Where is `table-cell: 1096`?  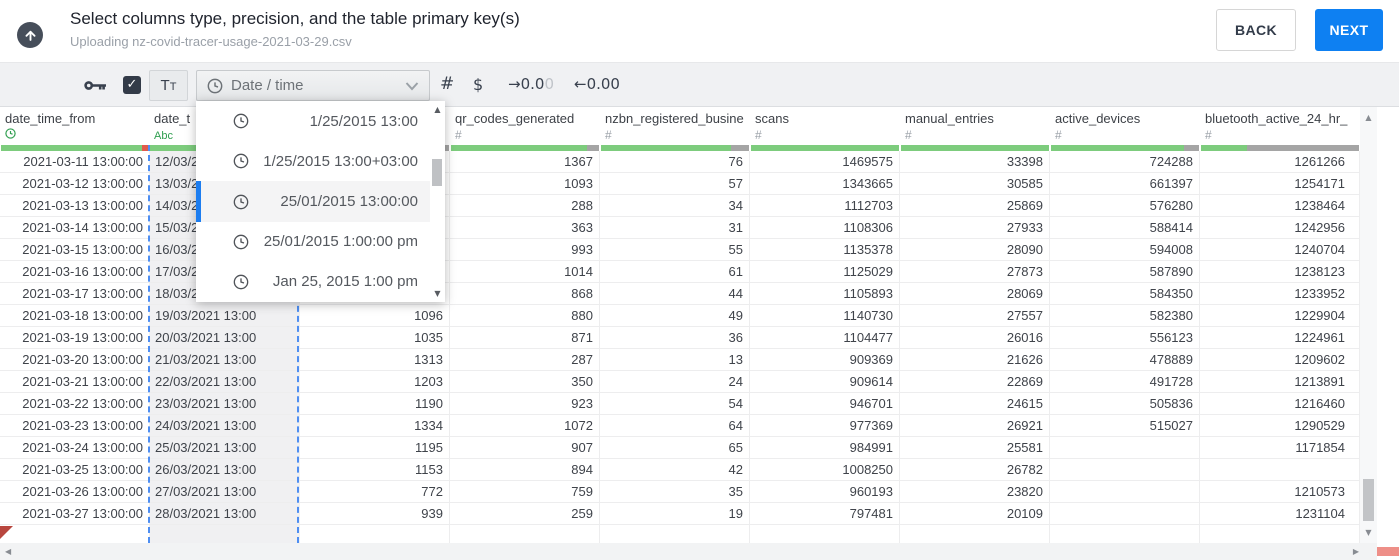 table-cell: 1096 is located at coordinates (375, 316).